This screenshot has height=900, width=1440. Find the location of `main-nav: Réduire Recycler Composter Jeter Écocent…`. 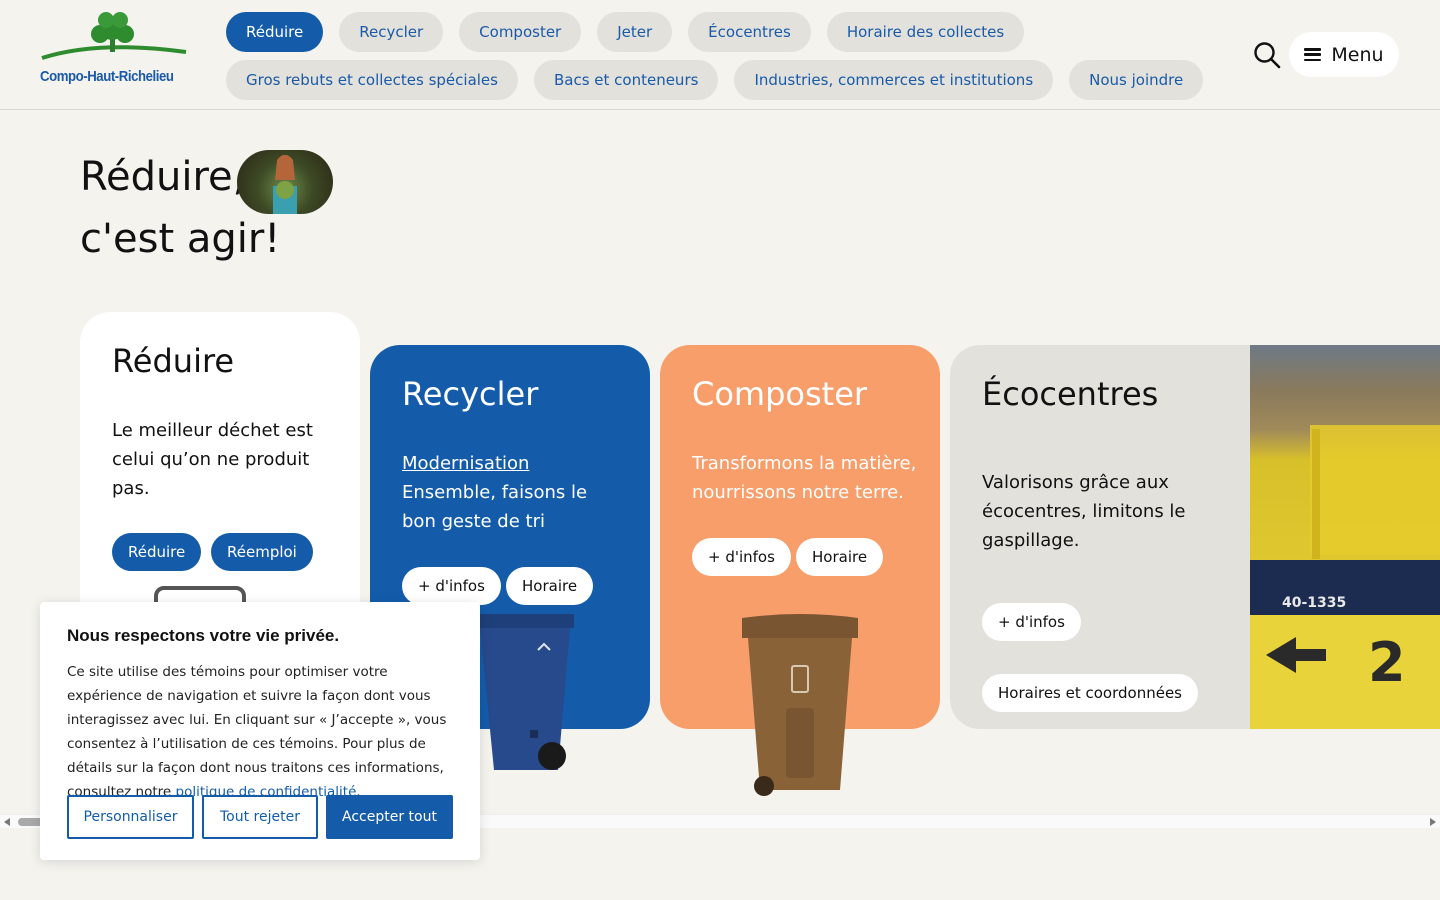

main-nav: Réduire Recycler Composter Jeter Écocent… is located at coordinates (715, 60).